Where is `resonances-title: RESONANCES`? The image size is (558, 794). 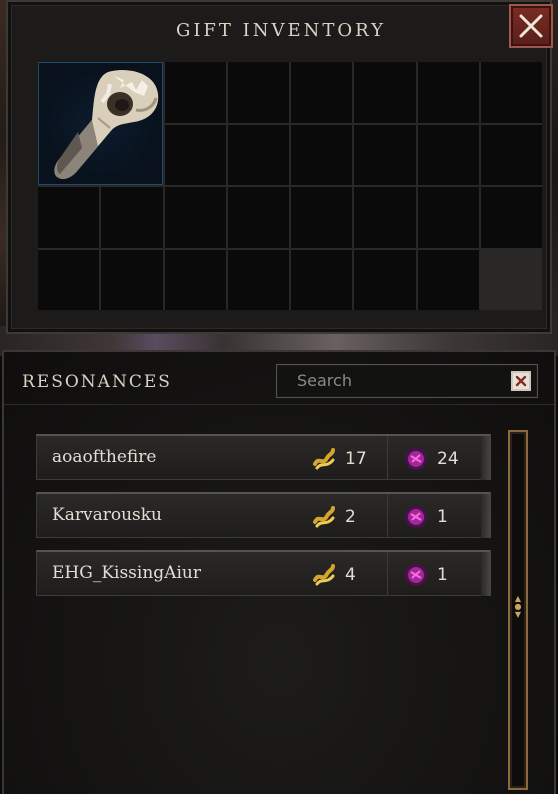
resonances-title: RESONANCES is located at coordinates (97, 382).